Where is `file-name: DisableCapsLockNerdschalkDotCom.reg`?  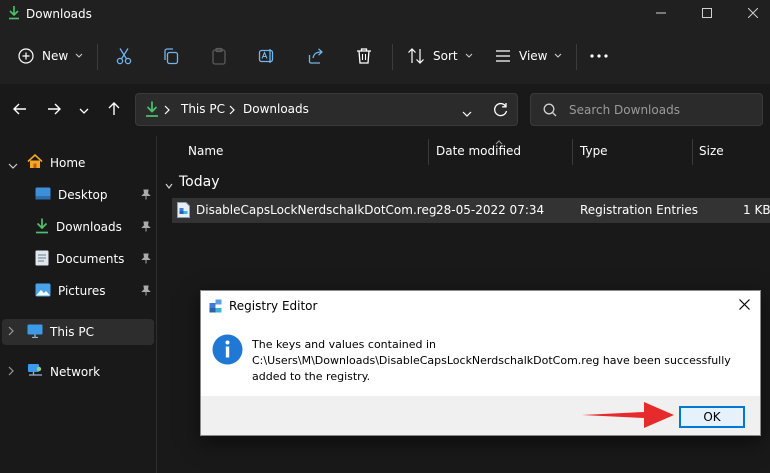
file-name: DisableCapsLockNerdschalkDotCom.reg is located at coordinates (316, 210).